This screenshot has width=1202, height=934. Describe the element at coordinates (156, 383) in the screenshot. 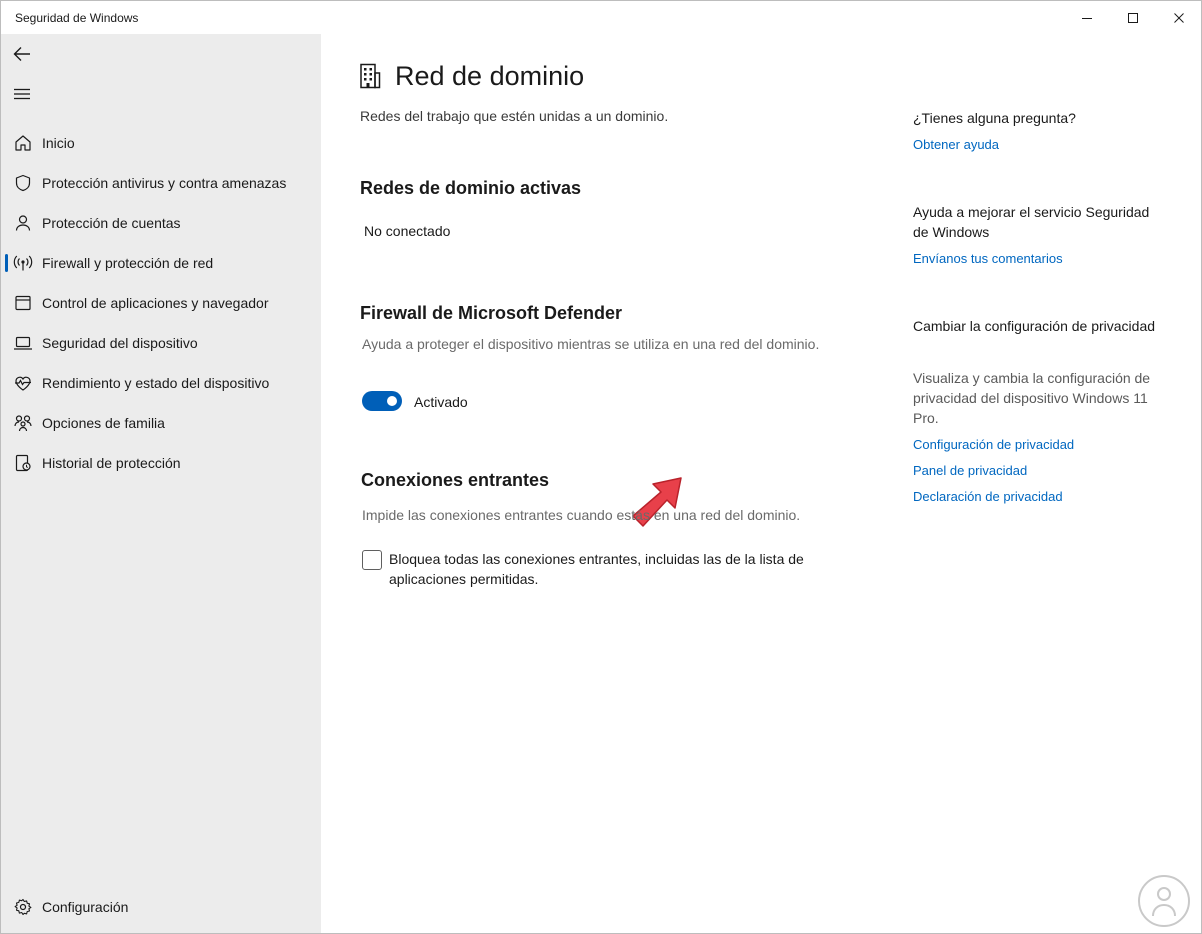

I see `sidebar-item-label: Rendimiento y estado del dispositivo` at that location.